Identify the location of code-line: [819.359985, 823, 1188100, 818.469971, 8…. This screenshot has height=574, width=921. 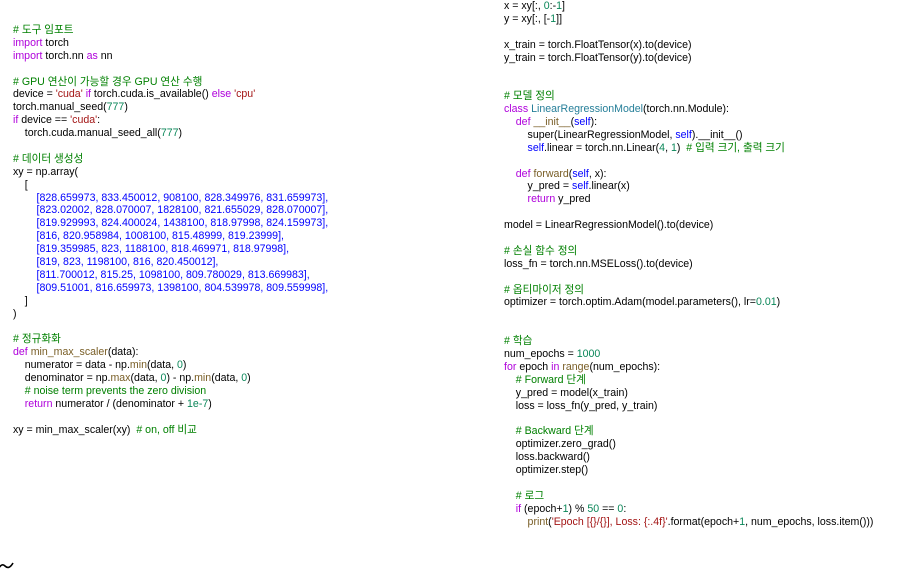
(253, 249).